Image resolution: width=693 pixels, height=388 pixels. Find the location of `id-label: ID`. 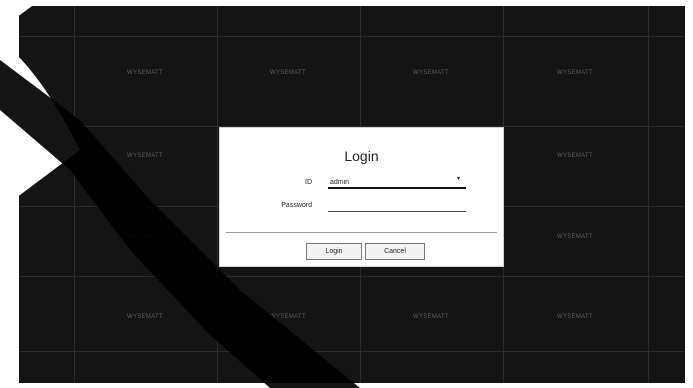

id-label: ID is located at coordinates (308, 182).